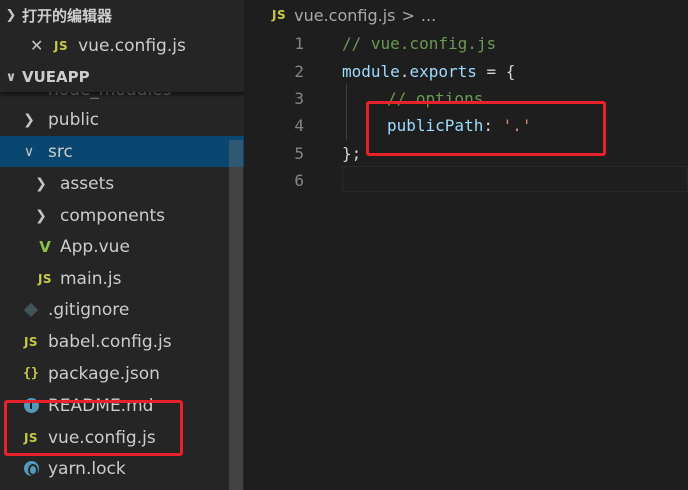 The width and height of the screenshot is (688, 490). I want to click on tree-item-app-vue: V App.vue, so click(122, 246).